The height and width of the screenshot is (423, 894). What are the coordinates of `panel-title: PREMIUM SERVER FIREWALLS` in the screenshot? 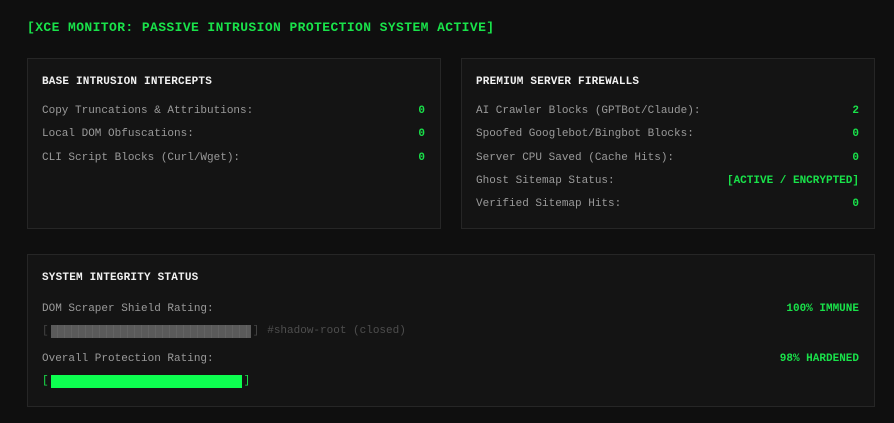 It's located at (558, 82).